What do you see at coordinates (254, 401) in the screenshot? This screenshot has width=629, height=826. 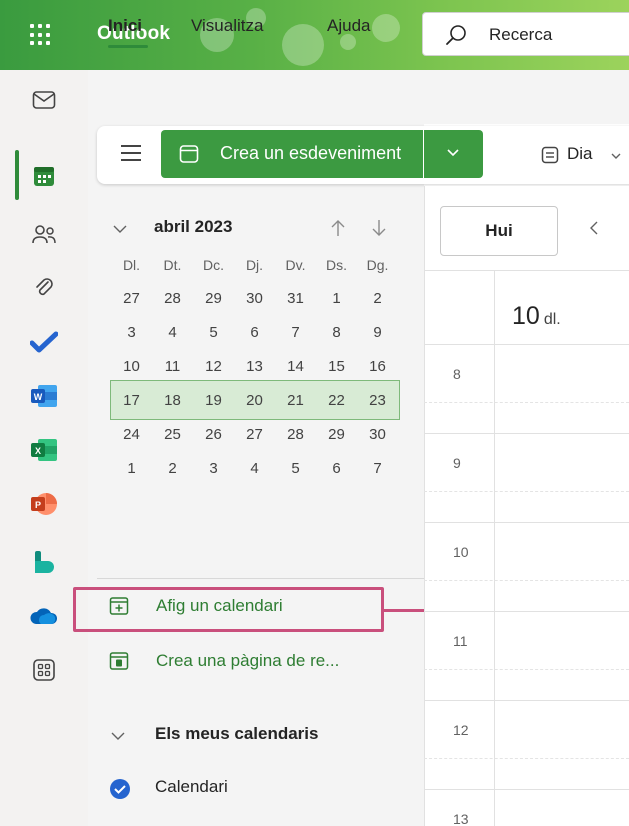 I see `mini-calendar-day: 20` at bounding box center [254, 401].